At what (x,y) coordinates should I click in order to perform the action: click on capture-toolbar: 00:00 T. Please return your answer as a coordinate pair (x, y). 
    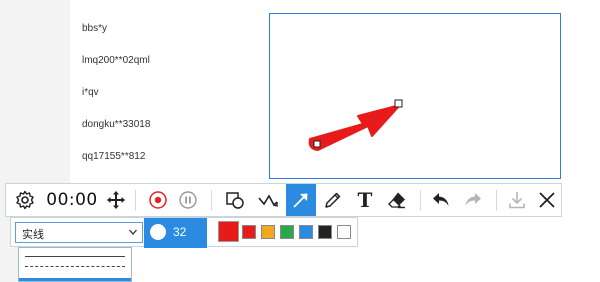
    Looking at the image, I should click on (283, 200).